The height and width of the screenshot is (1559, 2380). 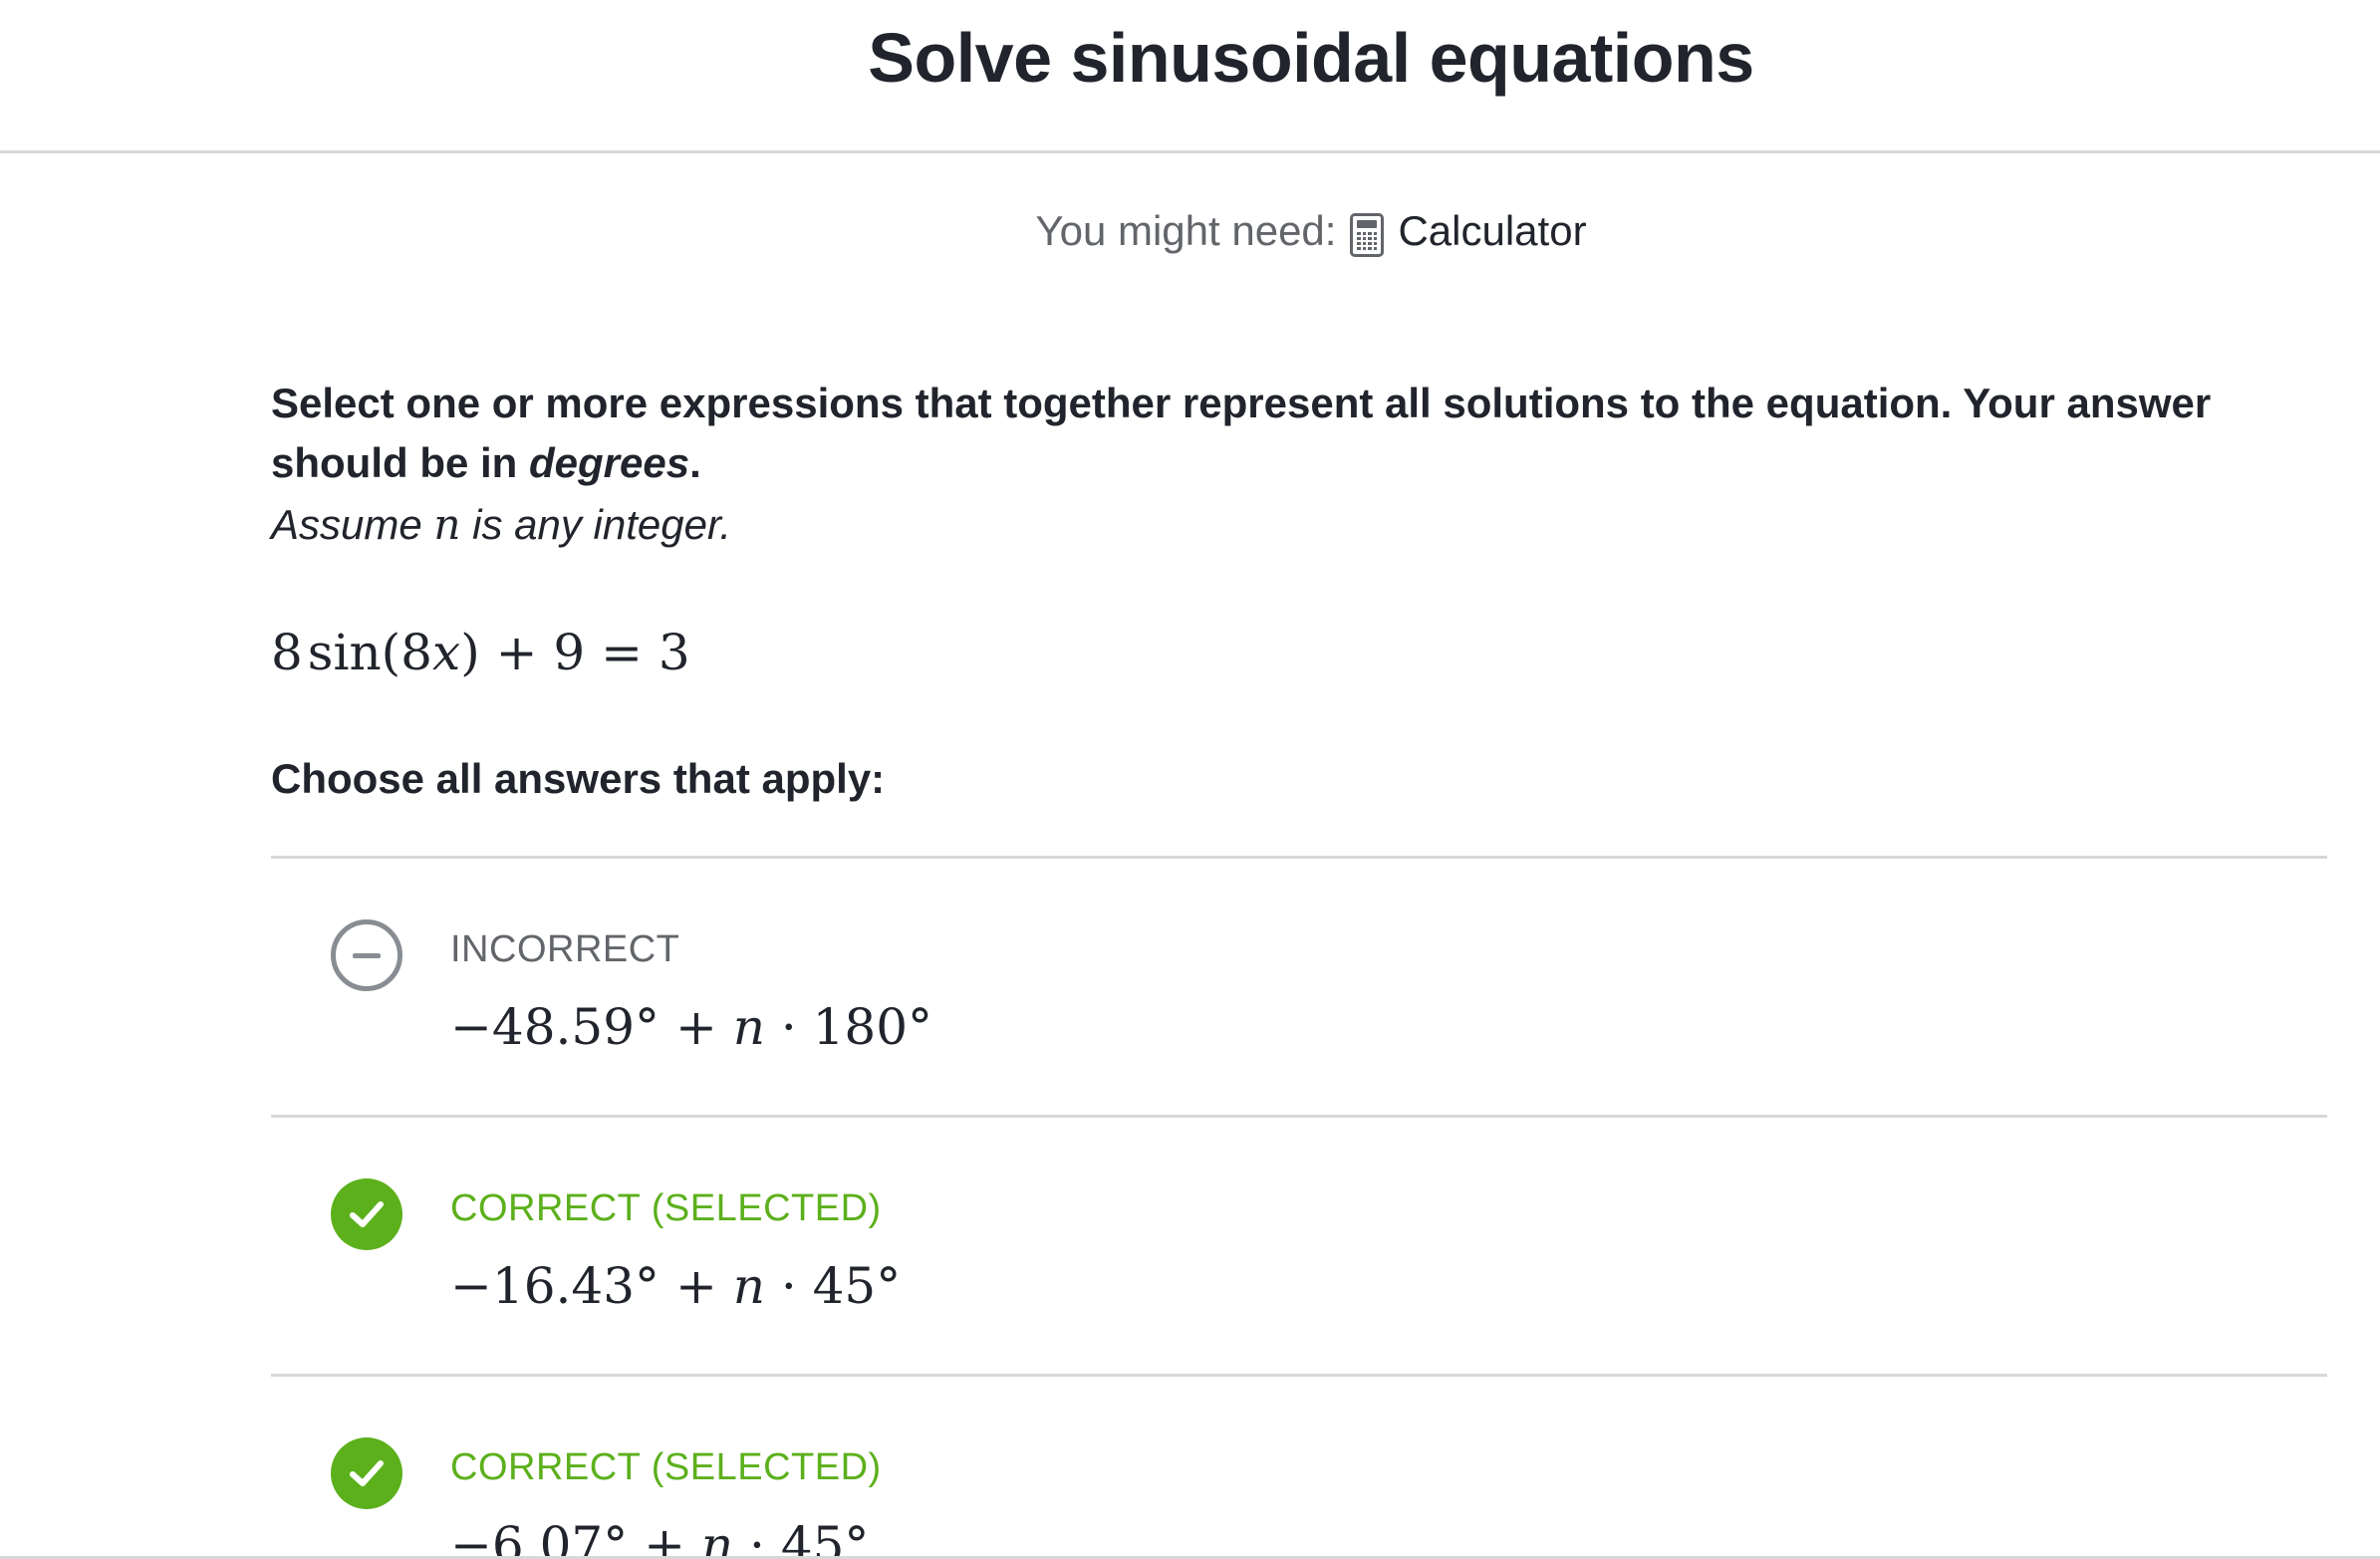 I want to click on expr-value: −6.07°, so click(x=539, y=1536).